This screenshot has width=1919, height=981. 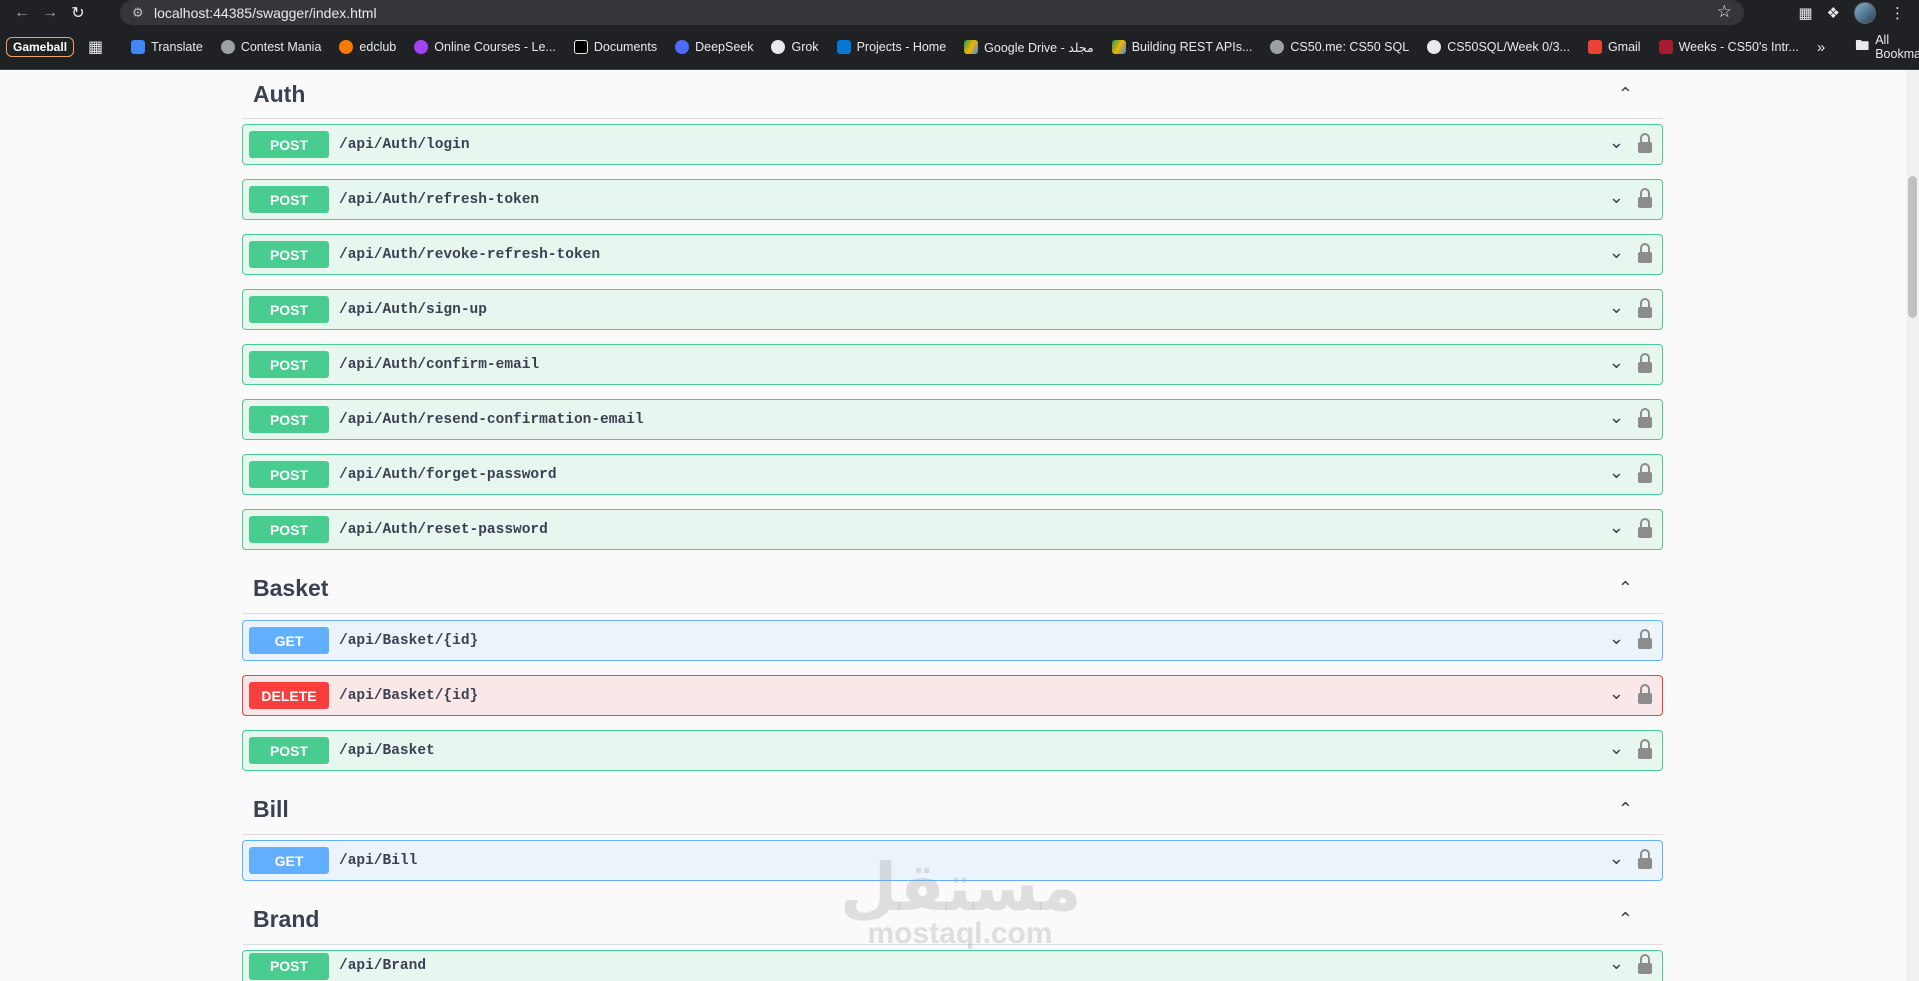 What do you see at coordinates (960, 933) in the screenshot?
I see `watermark-latin: mostaql.com` at bounding box center [960, 933].